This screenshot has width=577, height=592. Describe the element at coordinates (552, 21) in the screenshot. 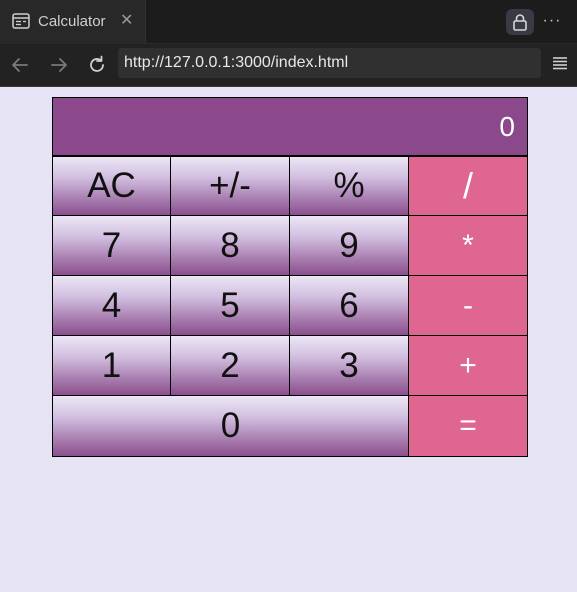

I see `more-options-button: ···` at that location.